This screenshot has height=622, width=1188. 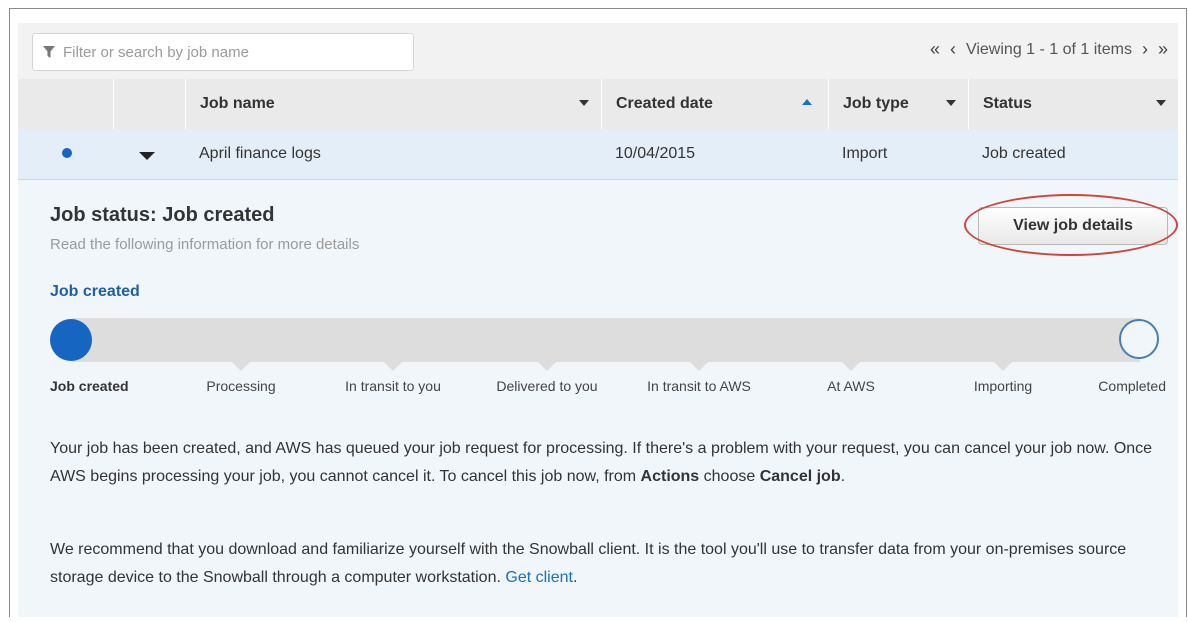 What do you see at coordinates (241, 386) in the screenshot?
I see `stage-label: Processing` at bounding box center [241, 386].